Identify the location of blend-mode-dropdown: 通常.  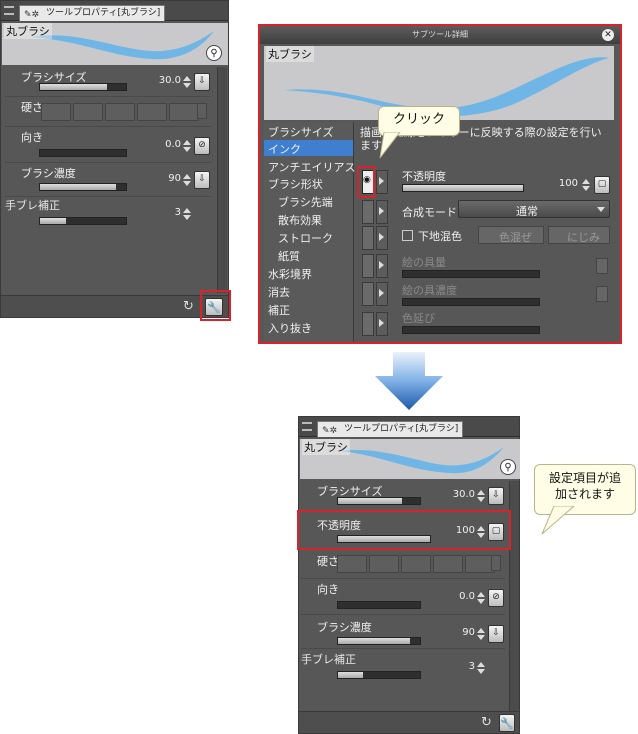
(534, 209).